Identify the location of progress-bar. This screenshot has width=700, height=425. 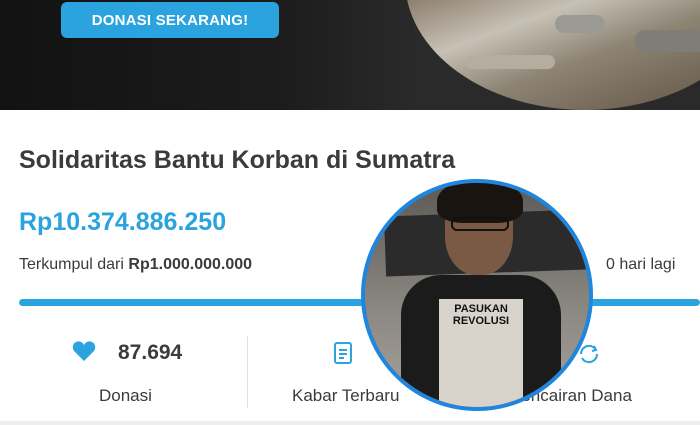
(359, 302).